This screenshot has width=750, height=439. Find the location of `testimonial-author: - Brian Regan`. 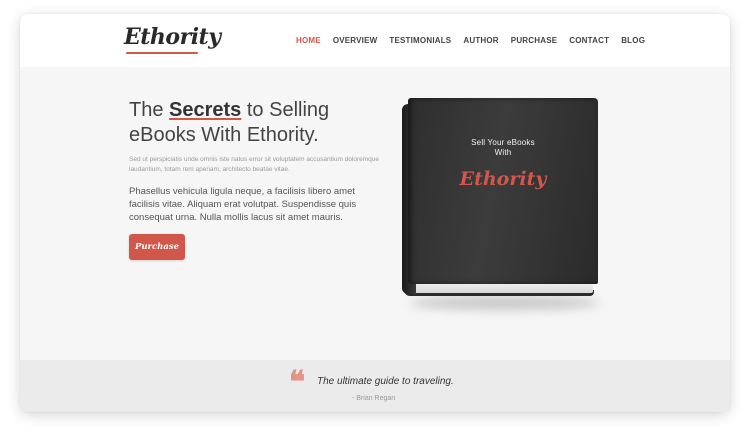

testimonial-author: - Brian Regan is located at coordinates (374, 398).